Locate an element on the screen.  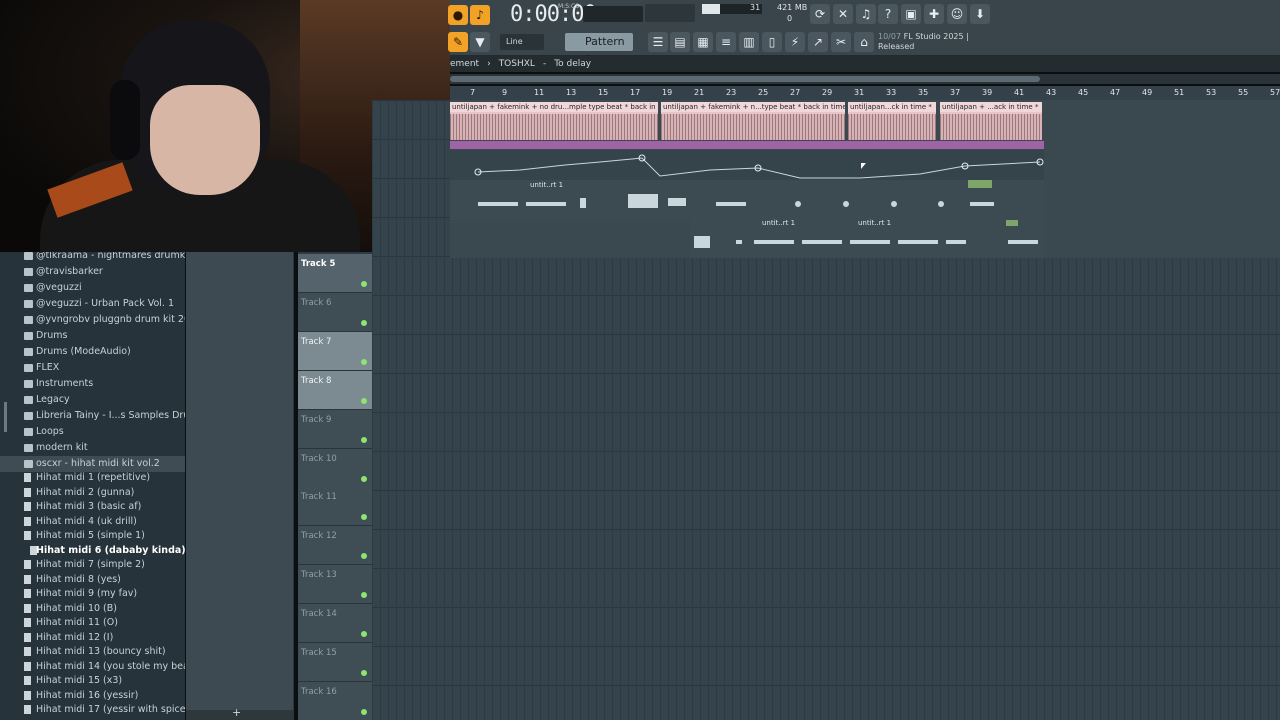
track-name: Track 8 is located at coordinates (316, 380).